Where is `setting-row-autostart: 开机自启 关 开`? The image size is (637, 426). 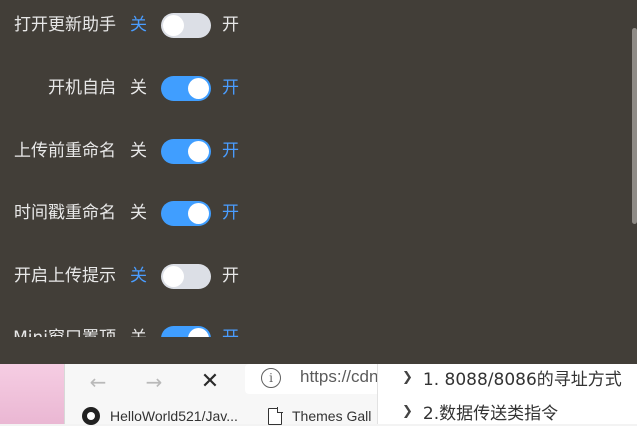
setting-row-autostart: 开机自启 关 开 is located at coordinates (150, 88).